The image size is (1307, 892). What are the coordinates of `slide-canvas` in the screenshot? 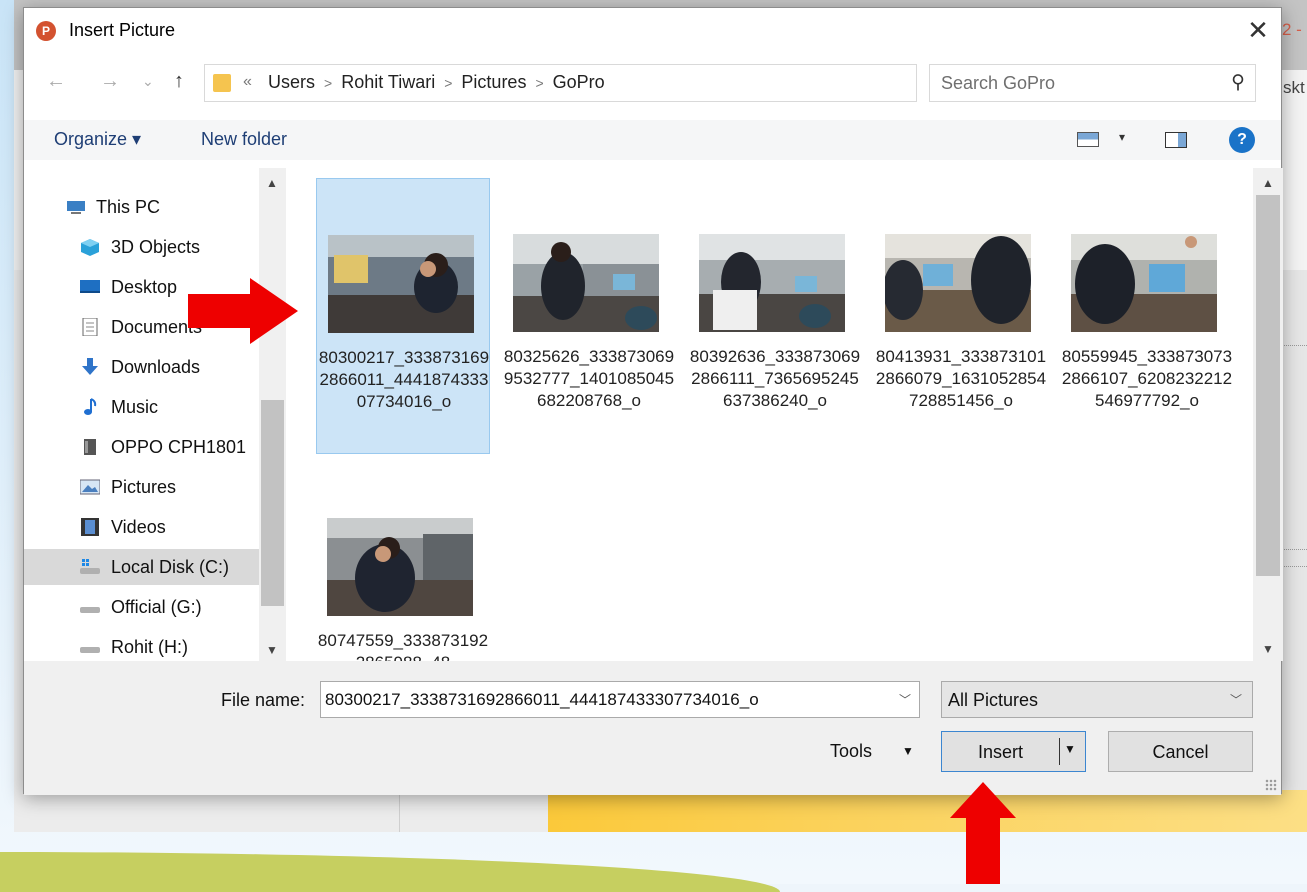 It's located at (927, 811).